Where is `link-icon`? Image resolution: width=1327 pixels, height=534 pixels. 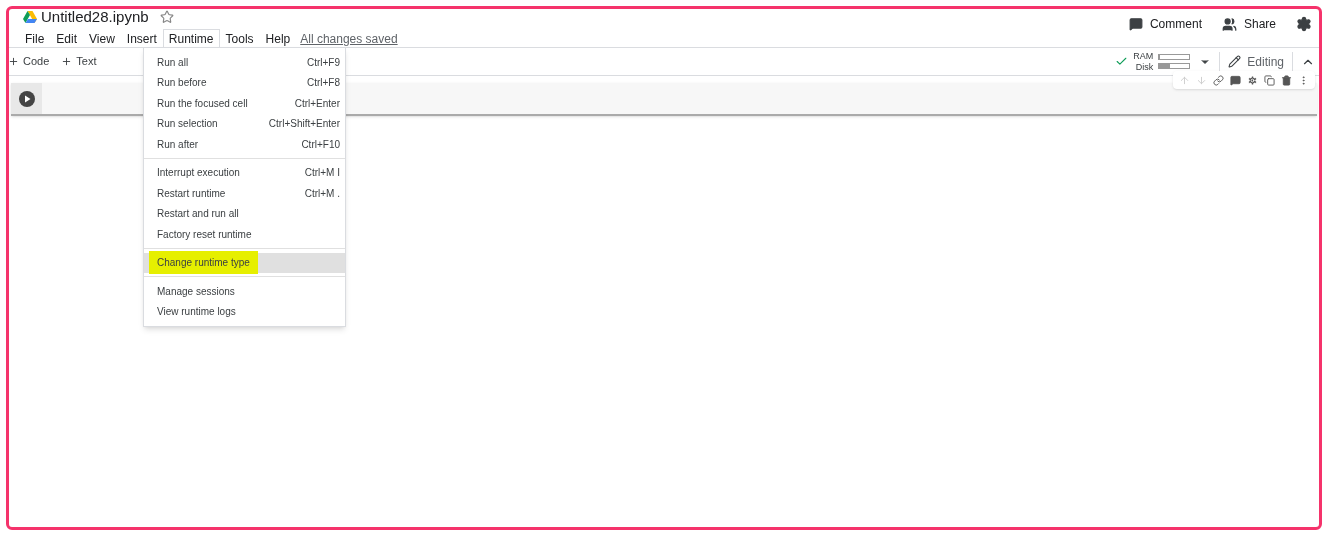 link-icon is located at coordinates (1218, 80).